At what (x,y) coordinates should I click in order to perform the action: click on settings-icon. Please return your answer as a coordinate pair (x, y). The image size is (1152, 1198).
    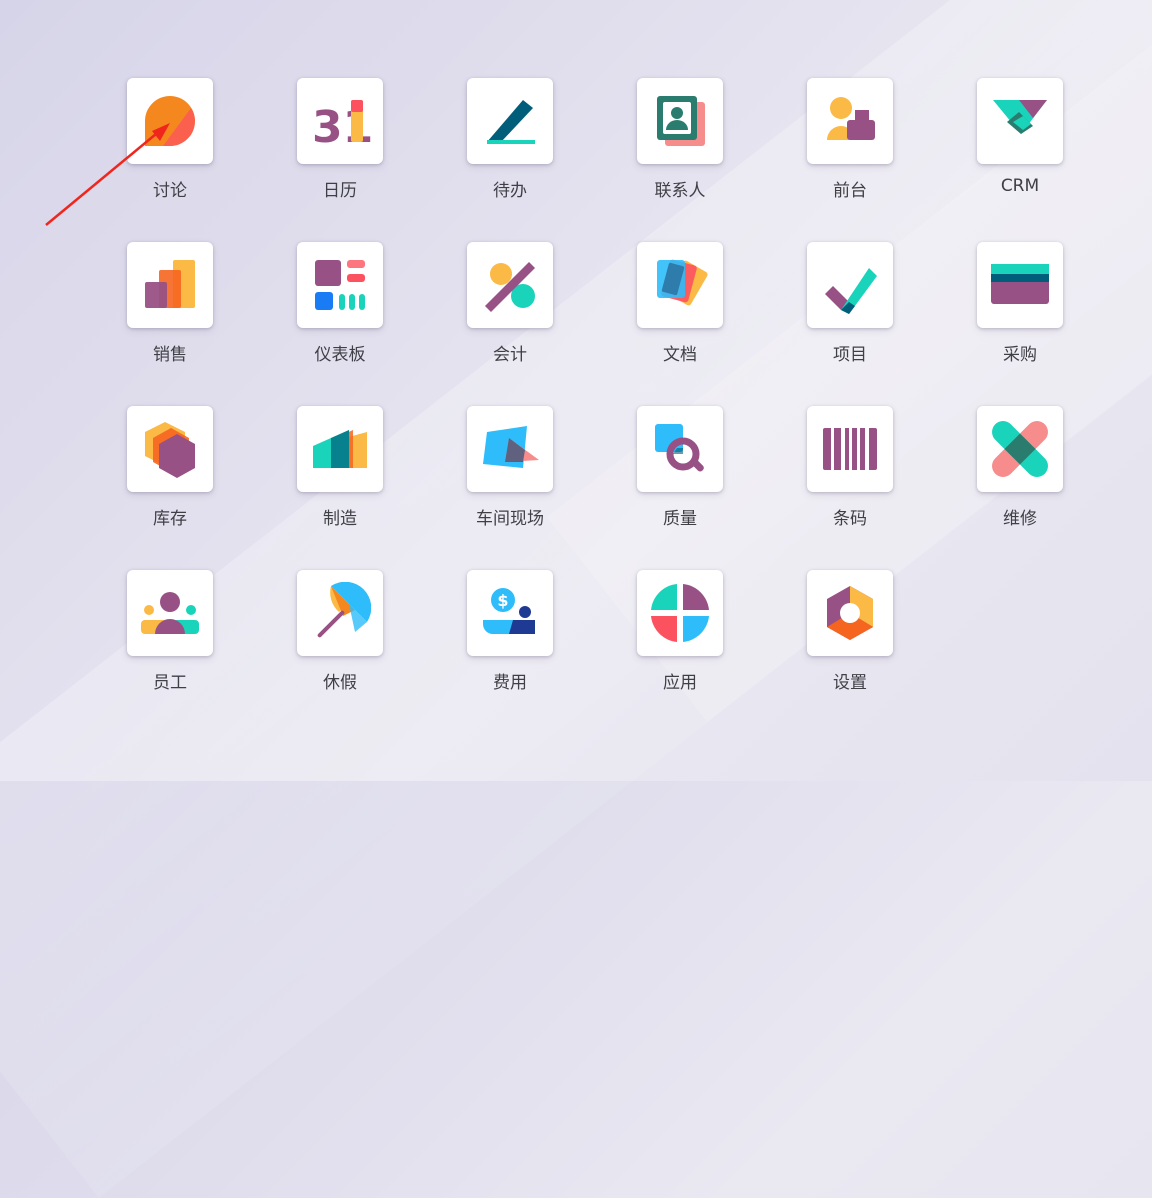
    Looking at the image, I should click on (850, 613).